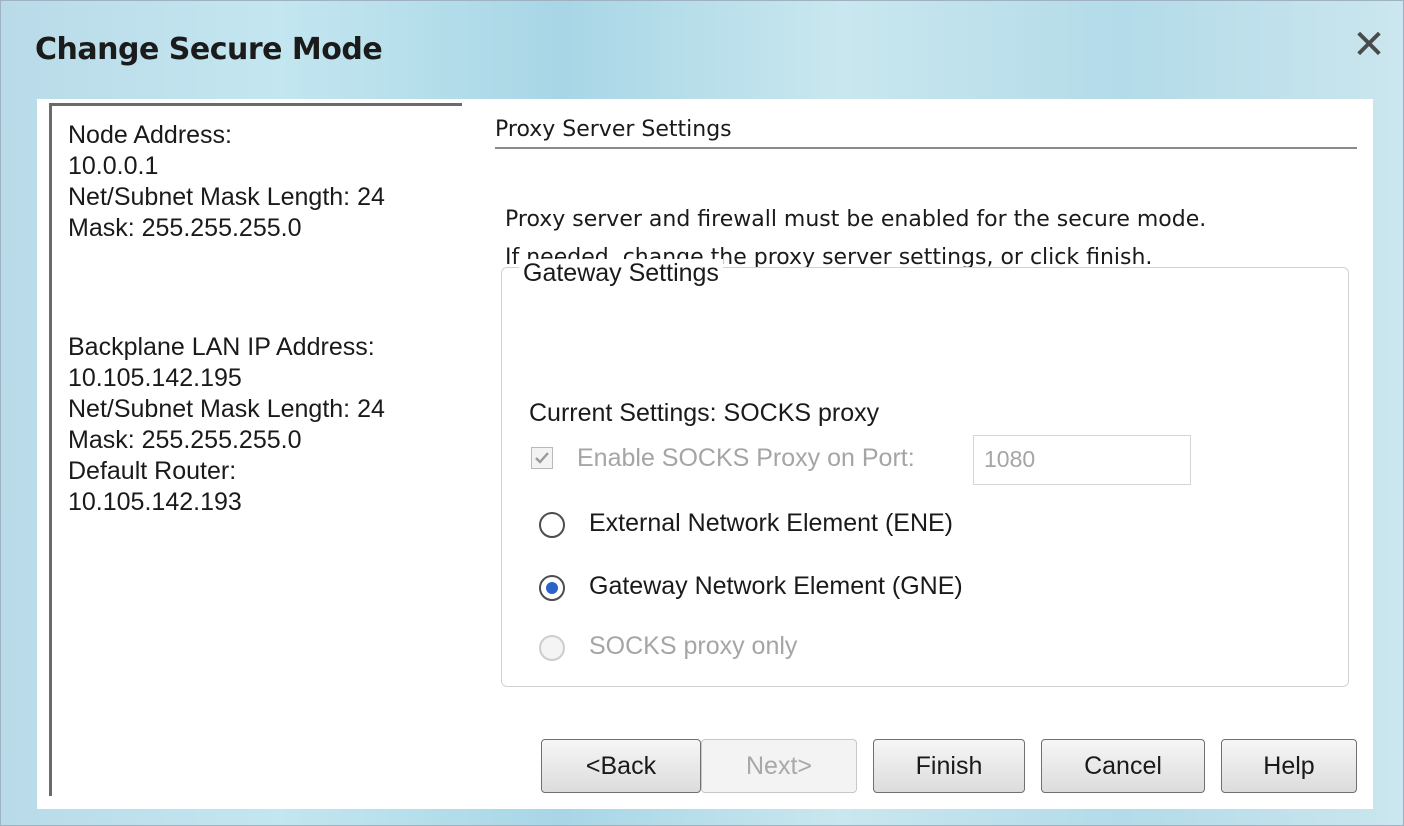  I want to click on next-button: Next>, so click(779, 766).